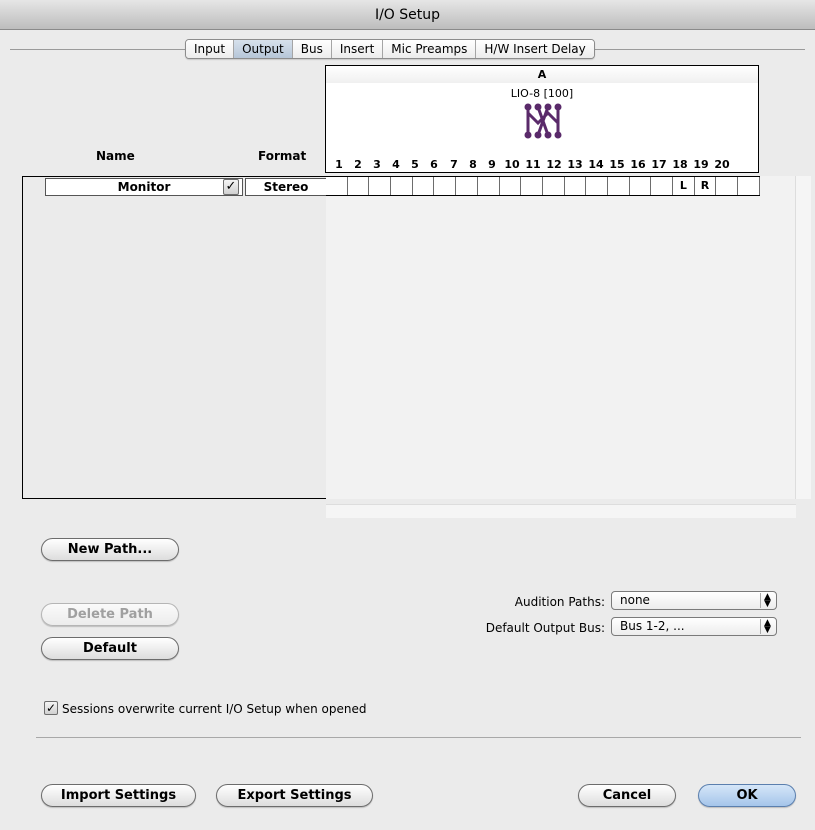  I want to click on channel-number: 20, so click(722, 164).